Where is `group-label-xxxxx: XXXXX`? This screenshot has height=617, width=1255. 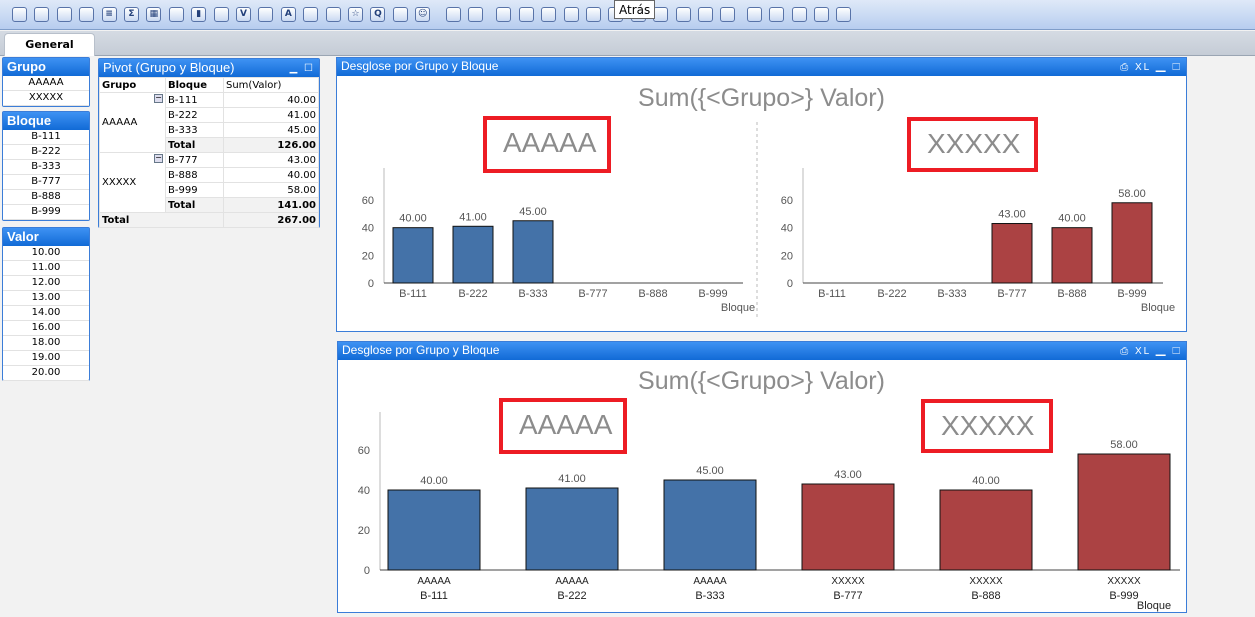
group-label-xxxxx: XXXXX is located at coordinates (987, 426).